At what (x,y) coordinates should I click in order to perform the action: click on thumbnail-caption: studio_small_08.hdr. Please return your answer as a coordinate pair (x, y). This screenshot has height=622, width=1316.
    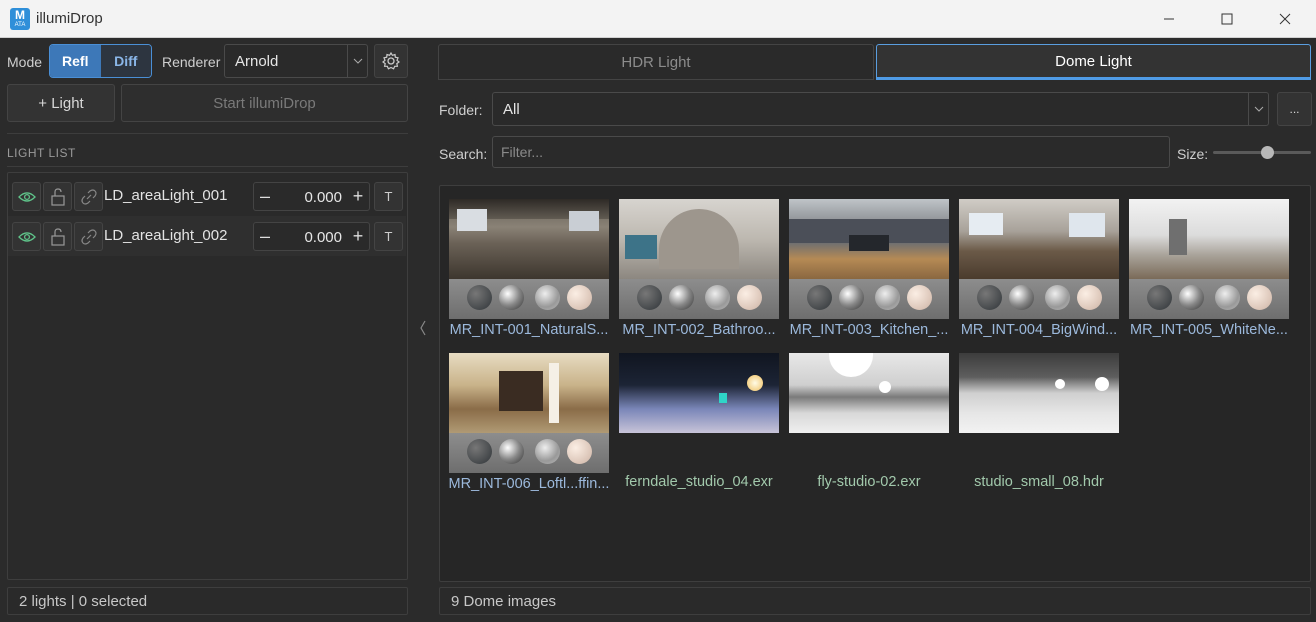
    Looking at the image, I should click on (1039, 482).